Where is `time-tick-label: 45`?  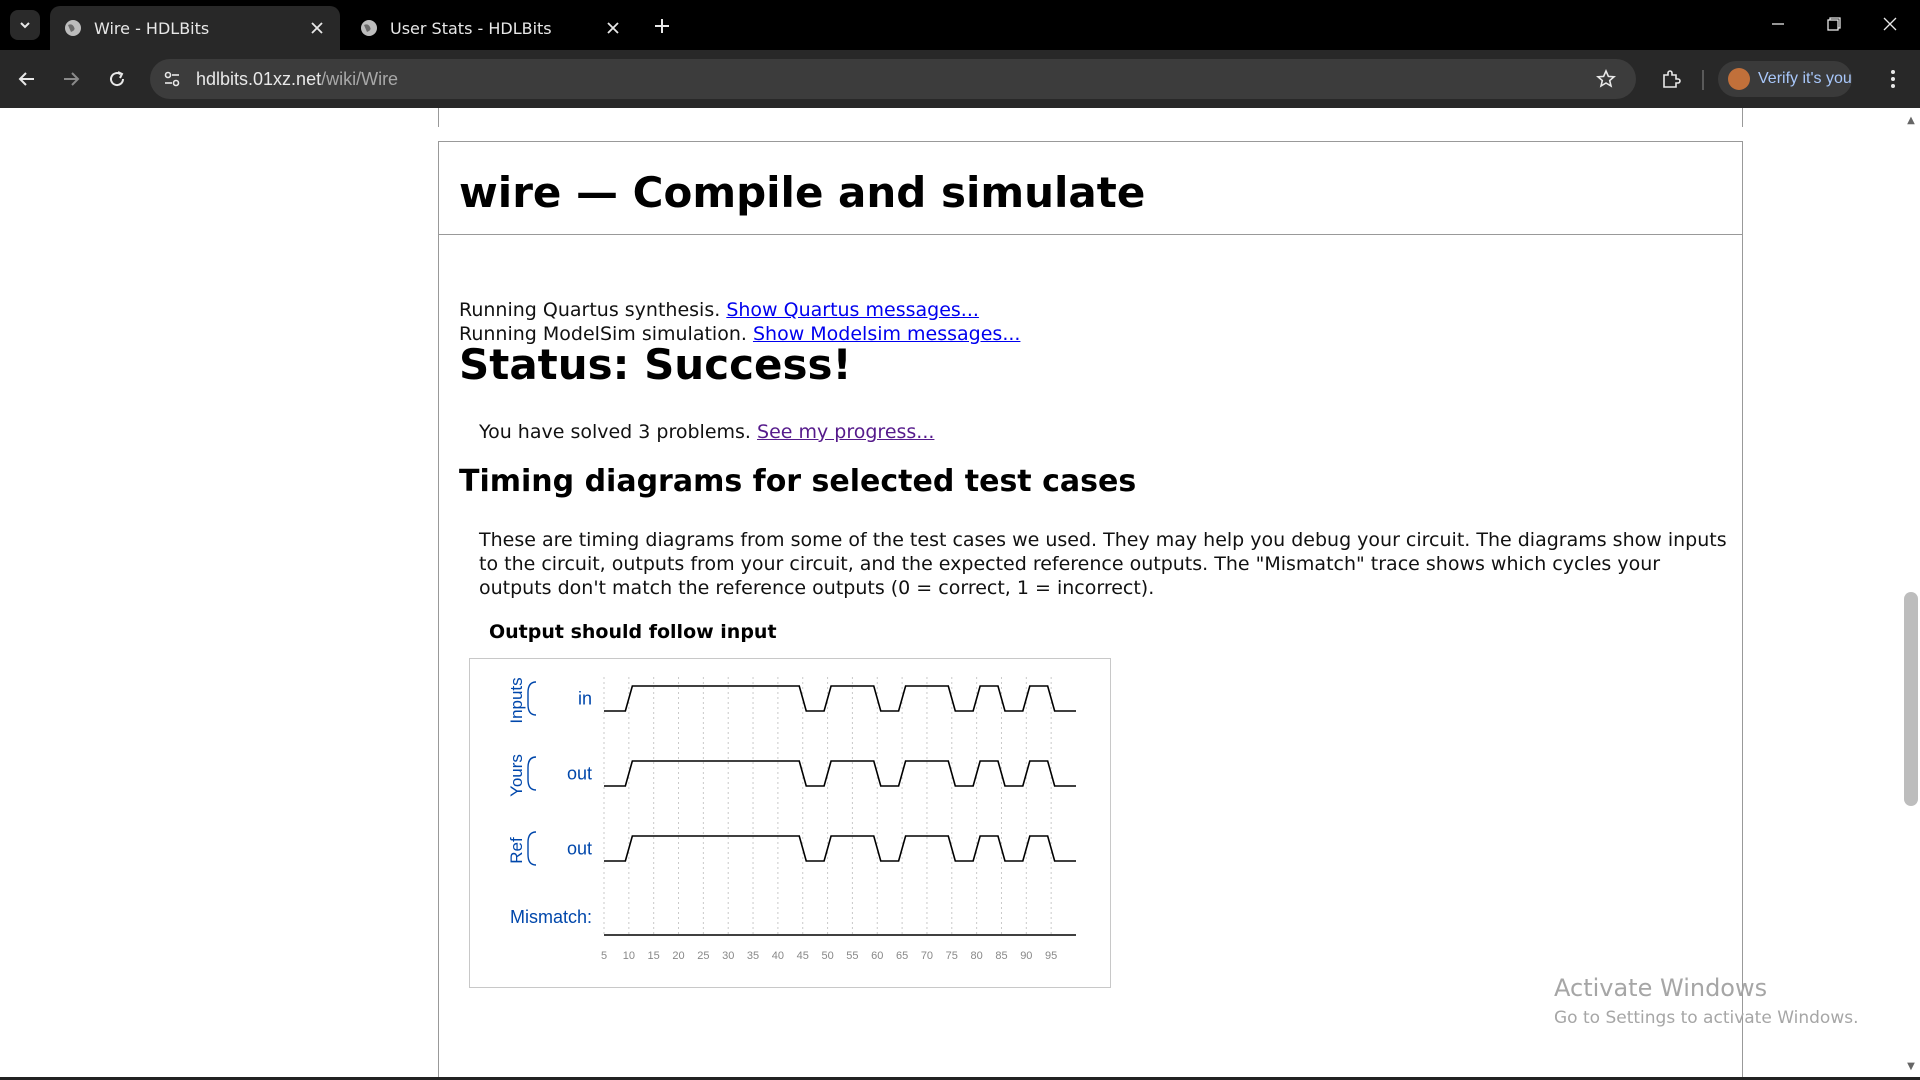 time-tick-label: 45 is located at coordinates (803, 956).